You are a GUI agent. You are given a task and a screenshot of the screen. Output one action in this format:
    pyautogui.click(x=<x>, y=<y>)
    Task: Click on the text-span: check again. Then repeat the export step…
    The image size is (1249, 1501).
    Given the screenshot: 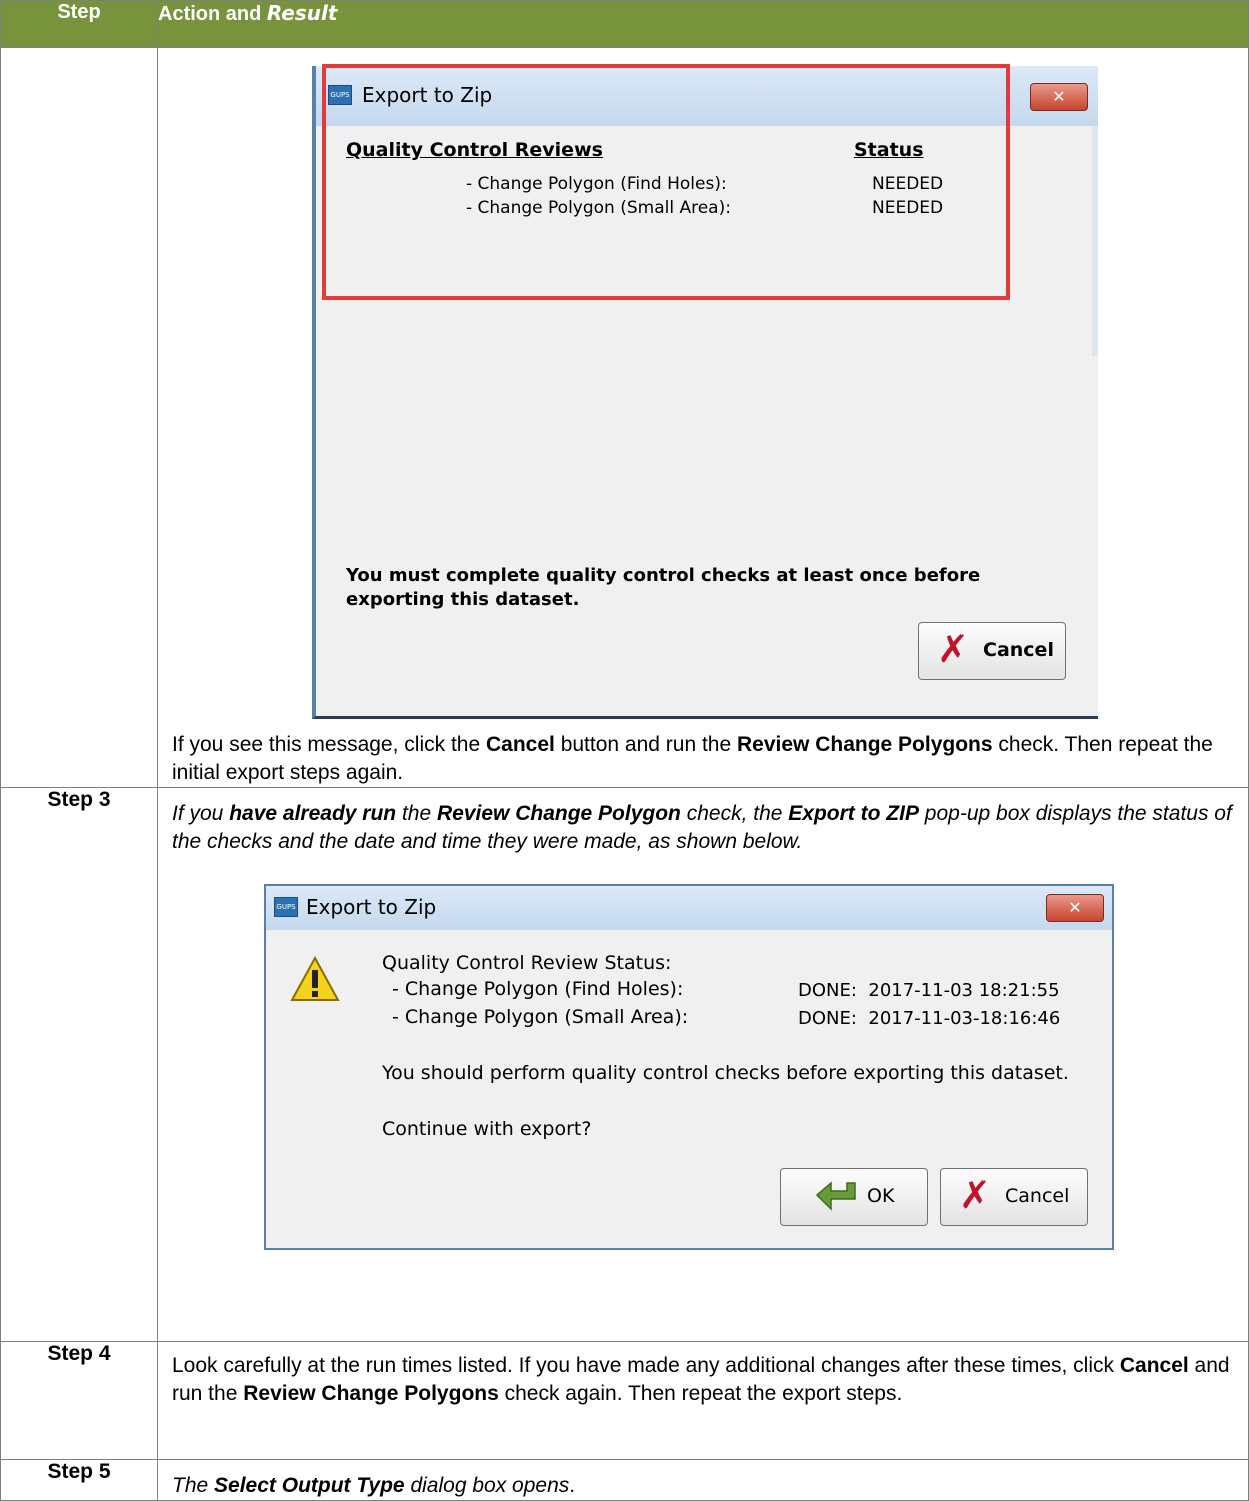 What is the action you would take?
    pyautogui.click(x=700, y=1393)
    